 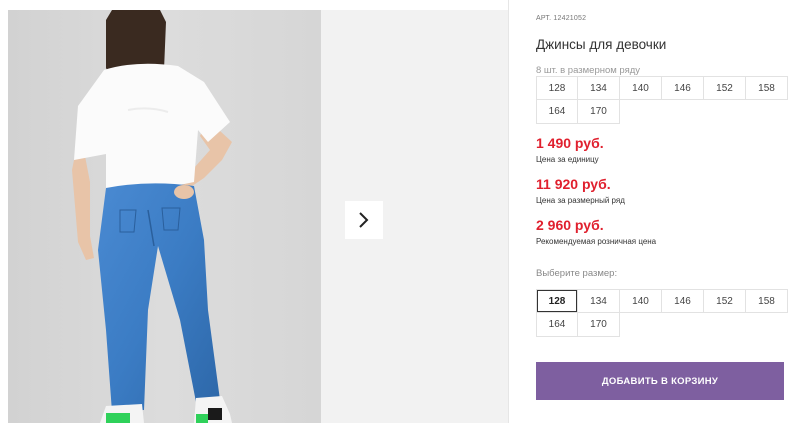 What do you see at coordinates (588, 70) in the screenshot?
I see `size-range-note: 8 шт. в размерном ряду` at bounding box center [588, 70].